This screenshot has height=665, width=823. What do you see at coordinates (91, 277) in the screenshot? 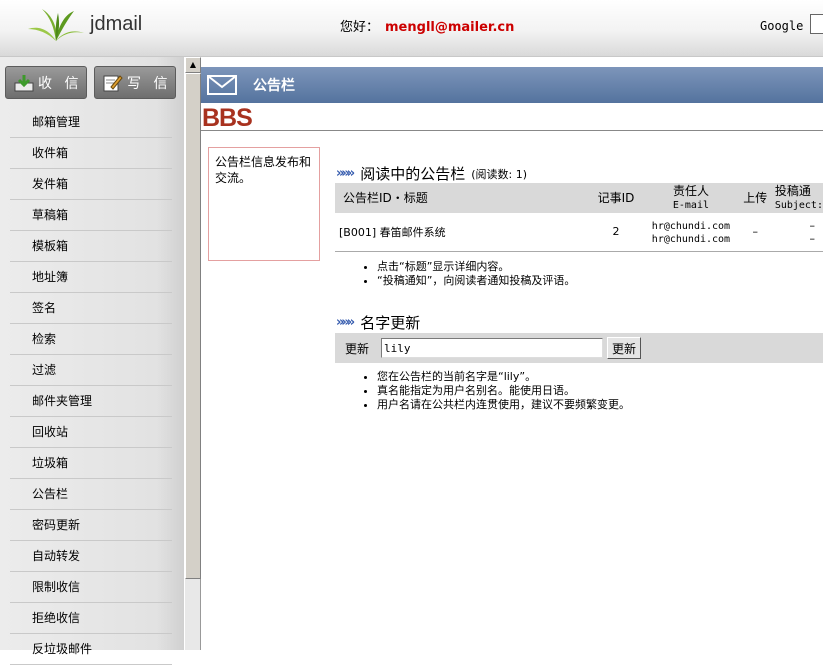
I see `sidebar-item-address-book: 地址簿` at bounding box center [91, 277].